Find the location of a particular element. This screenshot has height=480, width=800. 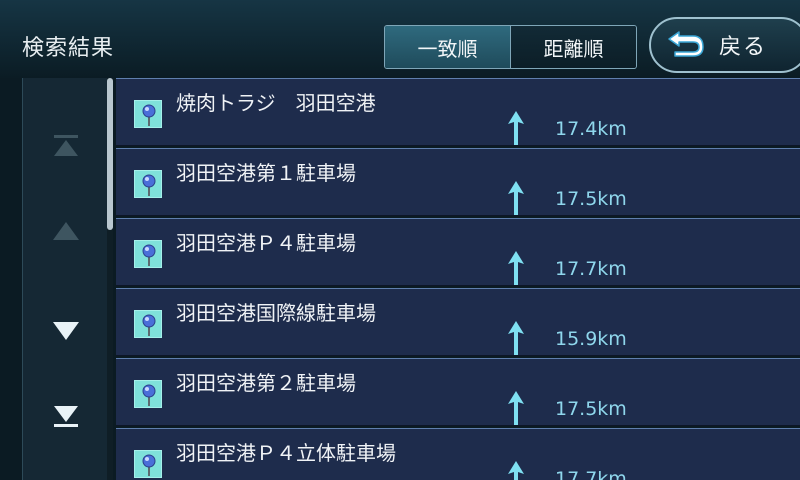

scroll-to-top-icon is located at coordinates (66, 148).